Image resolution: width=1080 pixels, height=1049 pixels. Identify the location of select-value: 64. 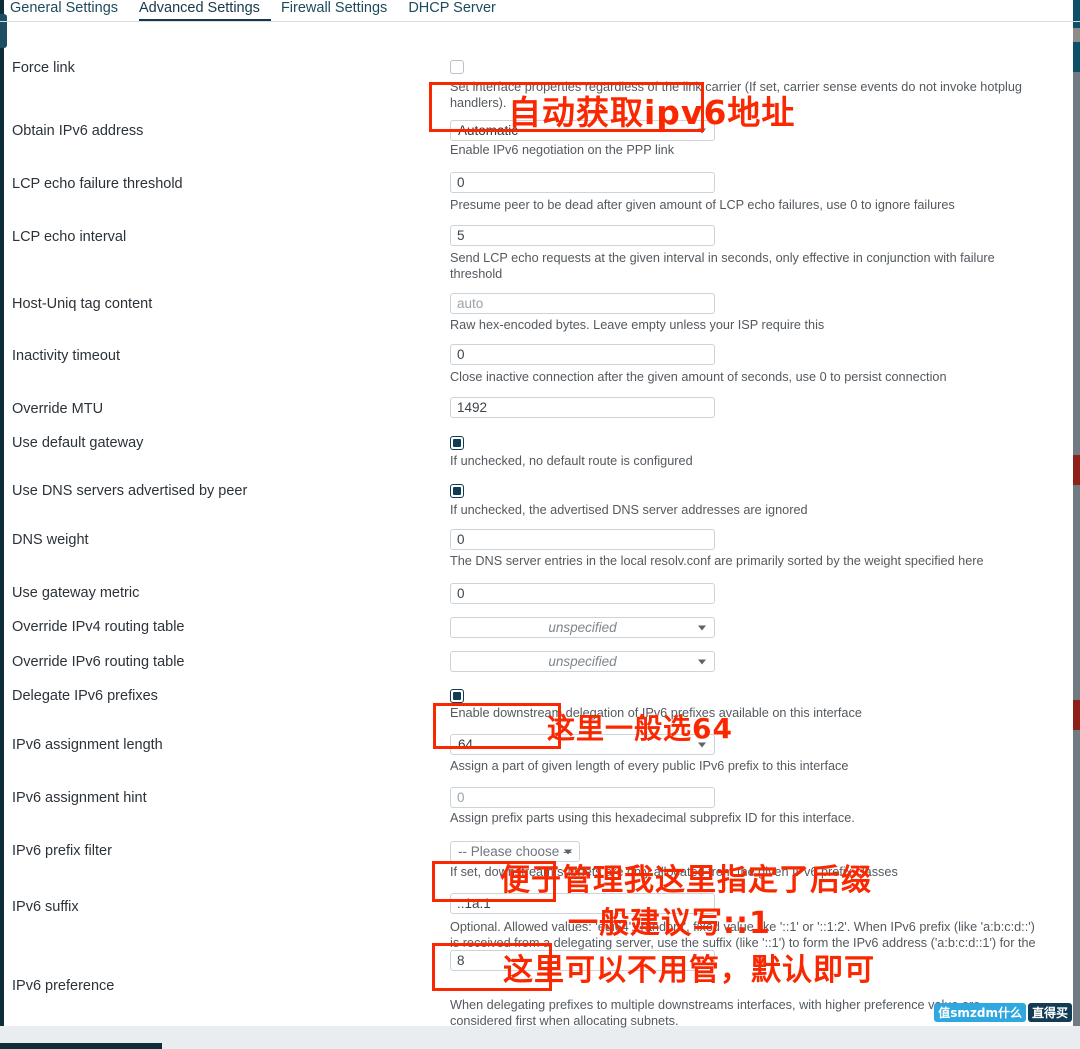
(466, 744).